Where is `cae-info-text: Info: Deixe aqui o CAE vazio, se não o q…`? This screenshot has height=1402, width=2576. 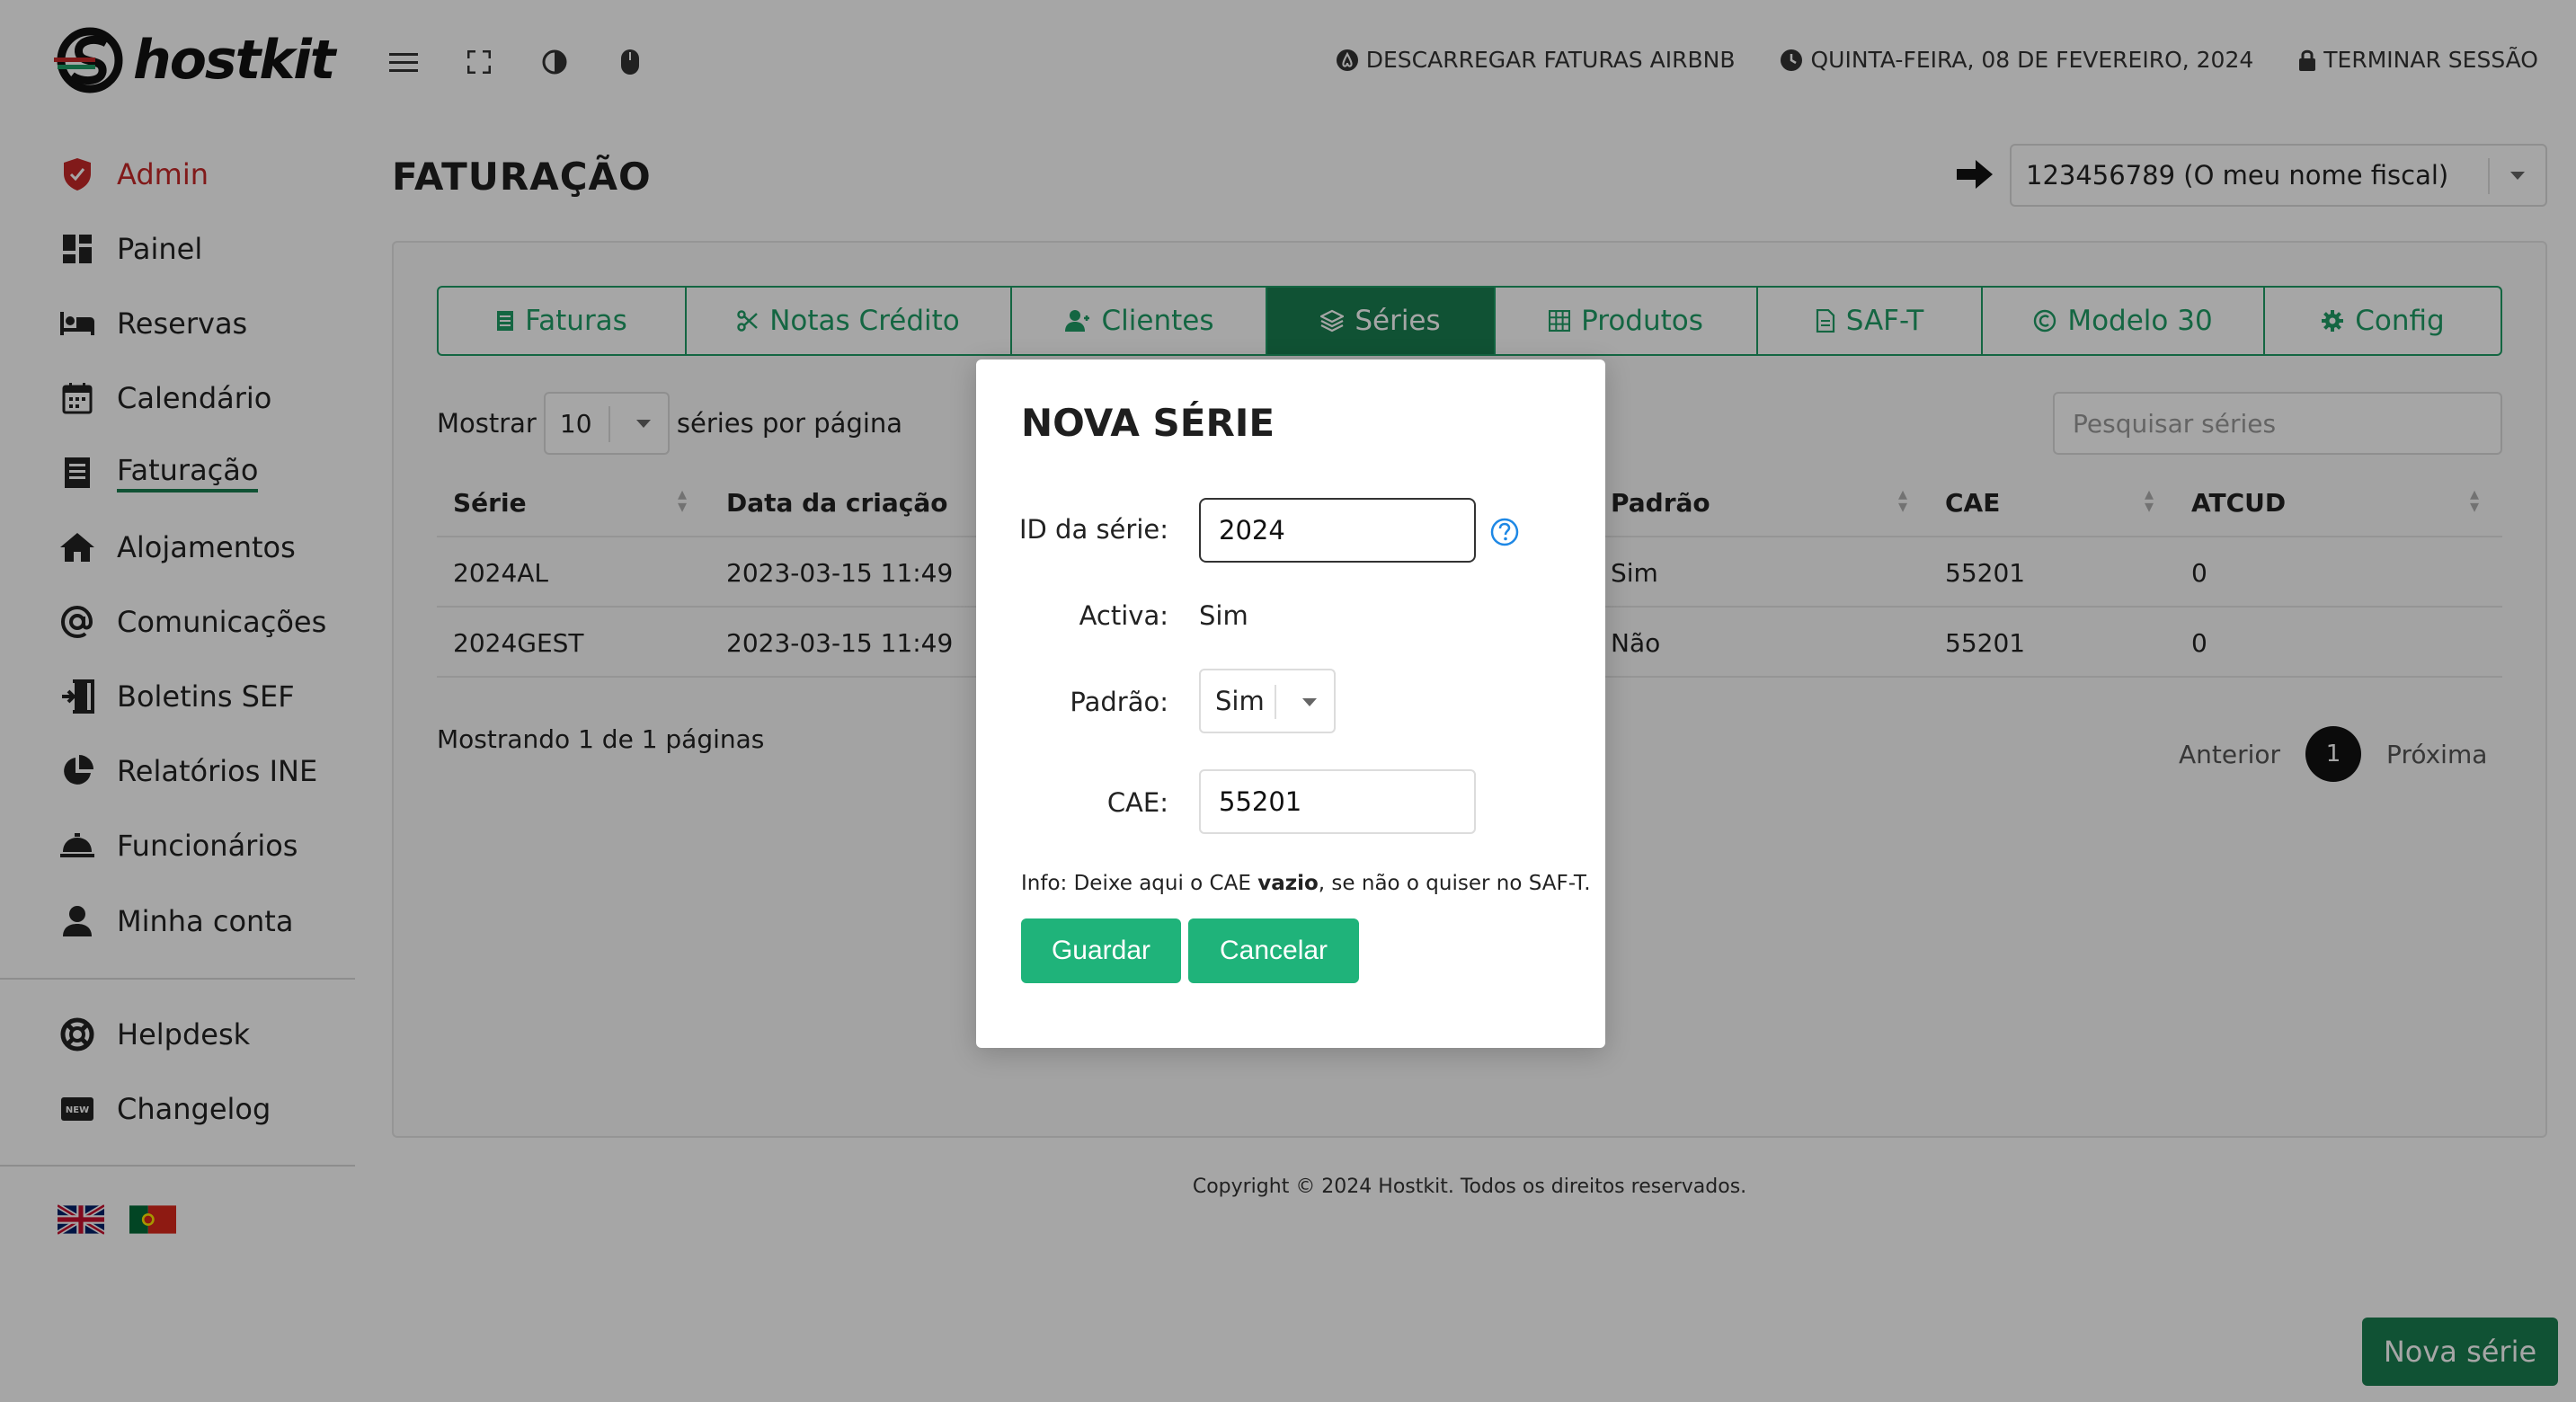
cae-info-text: Info: Deixe aqui o CAE vazio, se não o q… is located at coordinates (1306, 883).